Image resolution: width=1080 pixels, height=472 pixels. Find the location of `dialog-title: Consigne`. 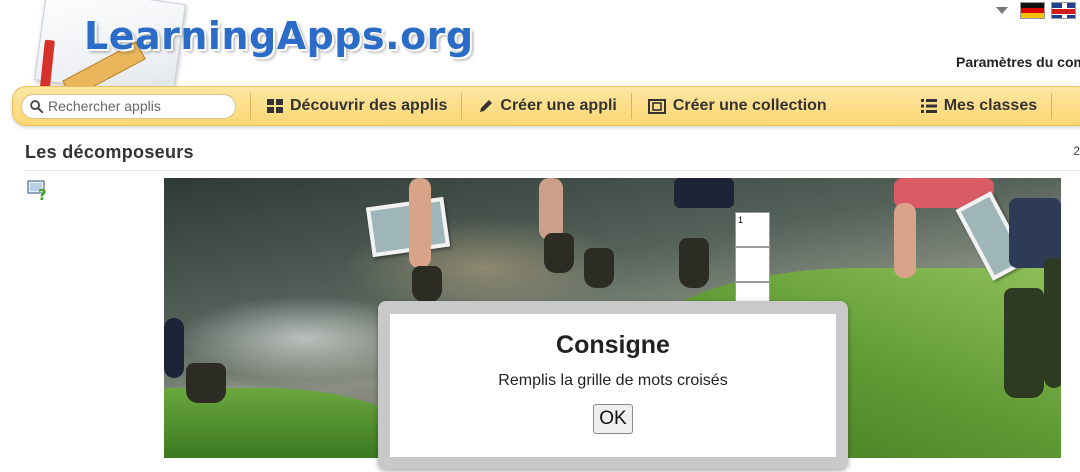

dialog-title: Consigne is located at coordinates (613, 345).